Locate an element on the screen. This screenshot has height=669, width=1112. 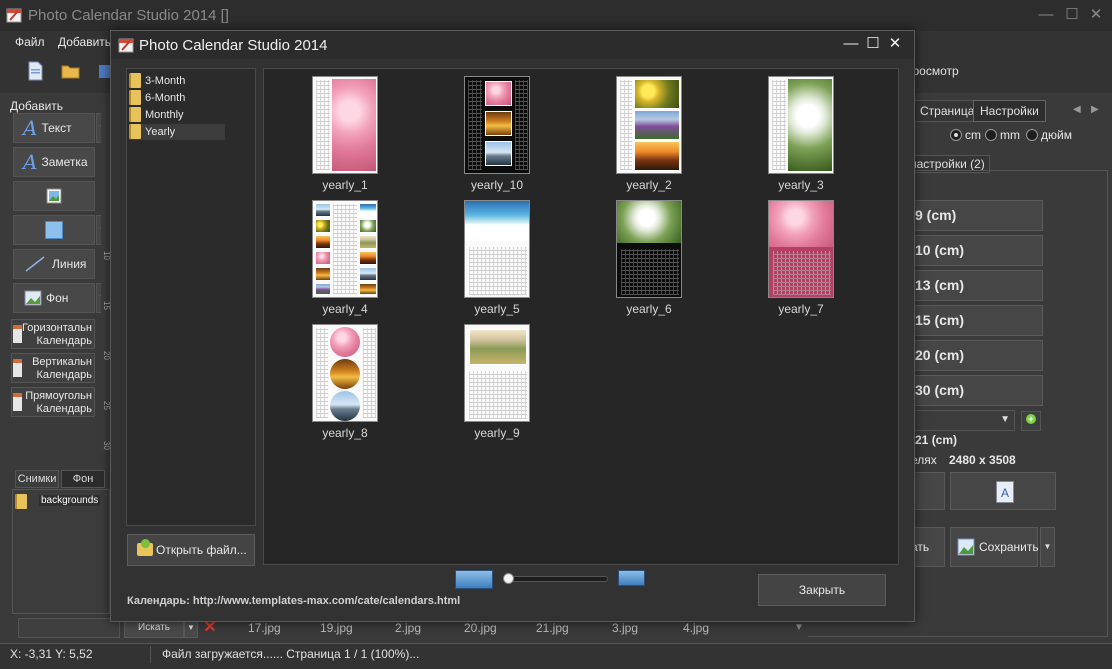
tree-item-6-month: 6-Month is located at coordinates (177, 98).